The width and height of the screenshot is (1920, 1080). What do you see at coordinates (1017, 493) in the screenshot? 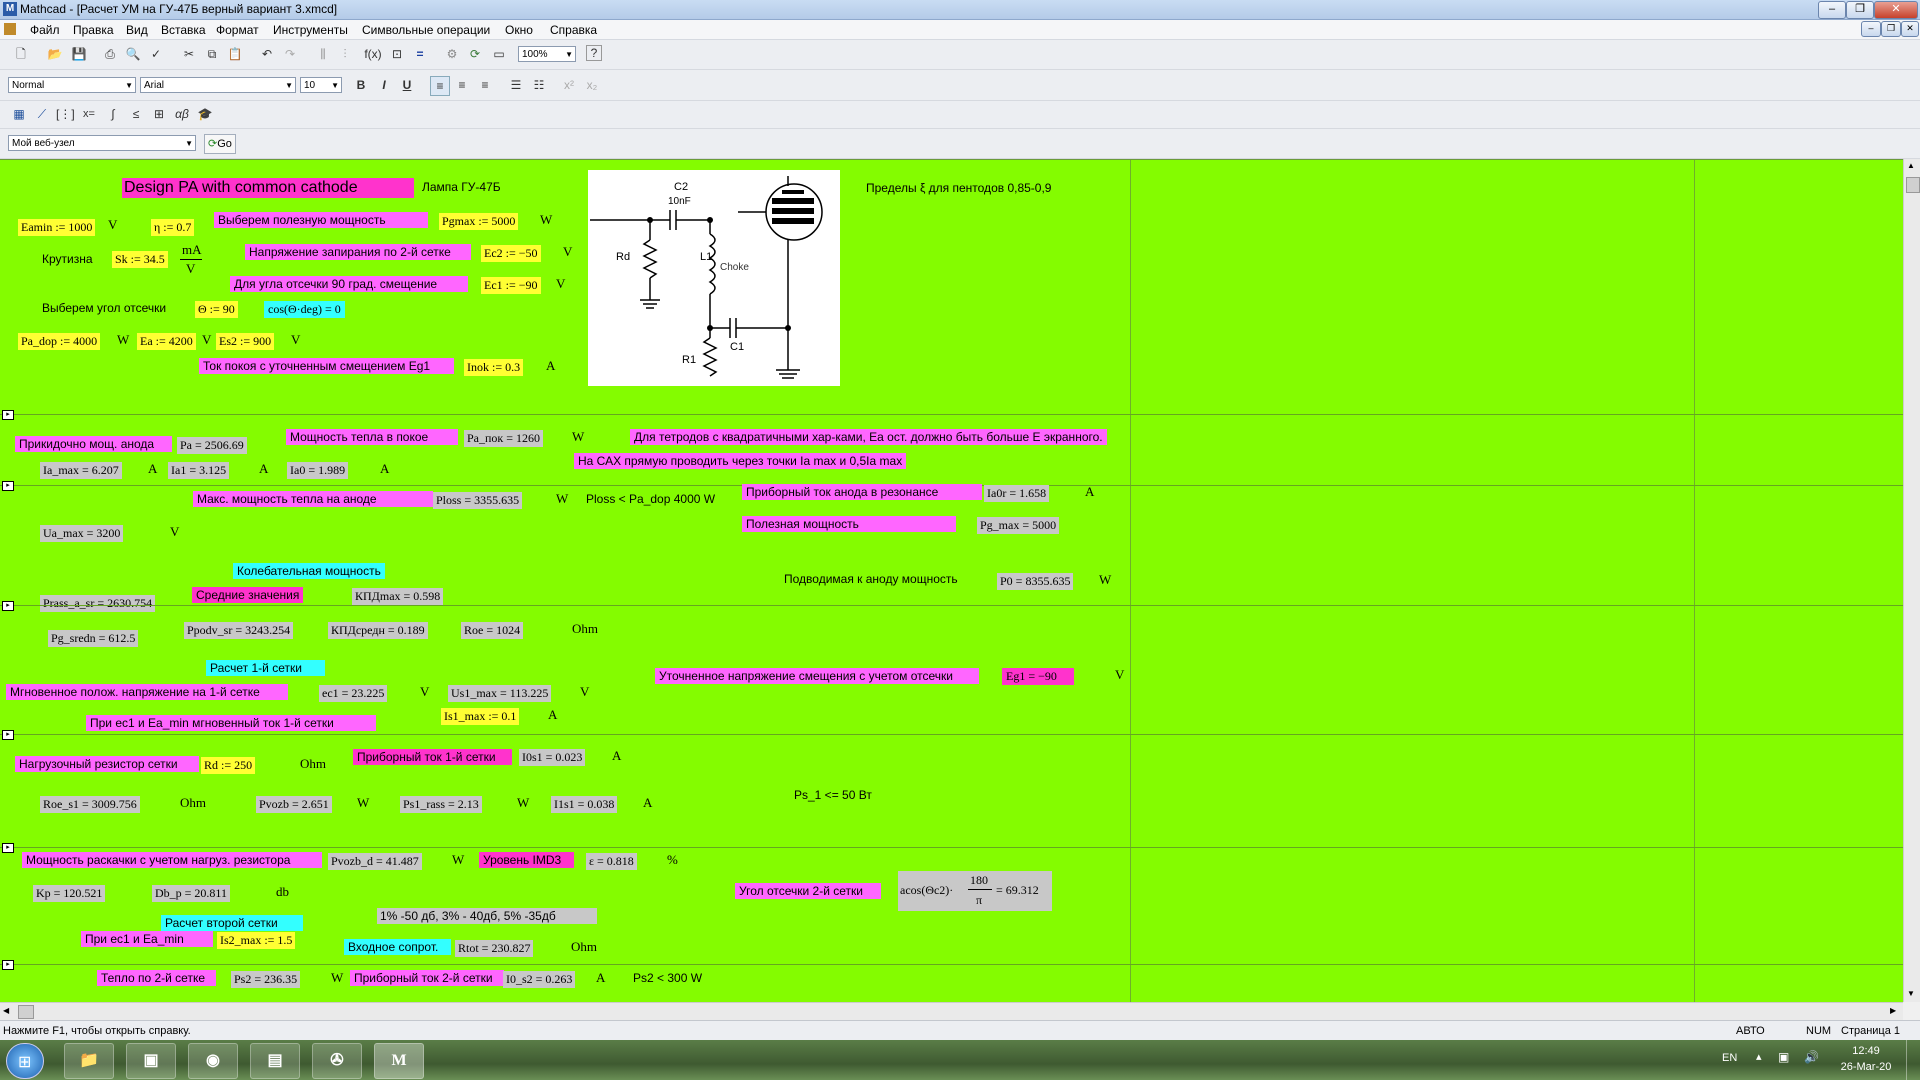
I see `ia0r-eval: Ia0r = 1.658` at bounding box center [1017, 493].